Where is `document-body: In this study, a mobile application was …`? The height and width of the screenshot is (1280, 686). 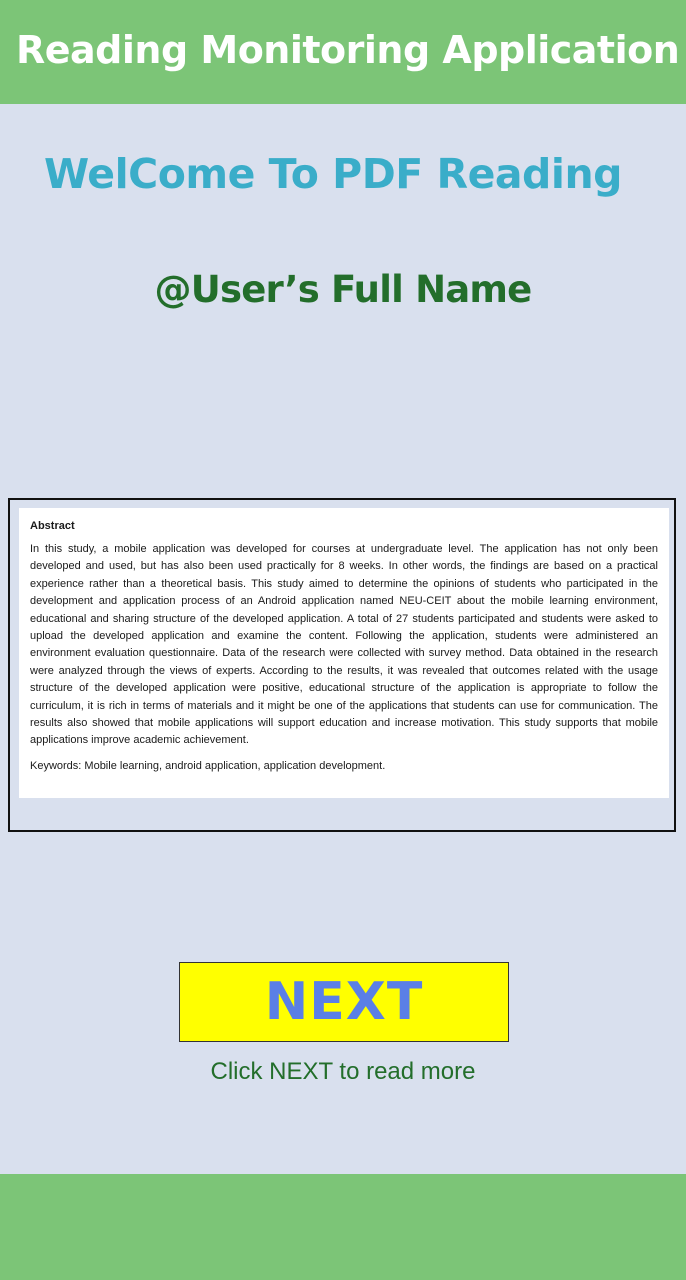 document-body: In this study, a mobile application was … is located at coordinates (344, 645).